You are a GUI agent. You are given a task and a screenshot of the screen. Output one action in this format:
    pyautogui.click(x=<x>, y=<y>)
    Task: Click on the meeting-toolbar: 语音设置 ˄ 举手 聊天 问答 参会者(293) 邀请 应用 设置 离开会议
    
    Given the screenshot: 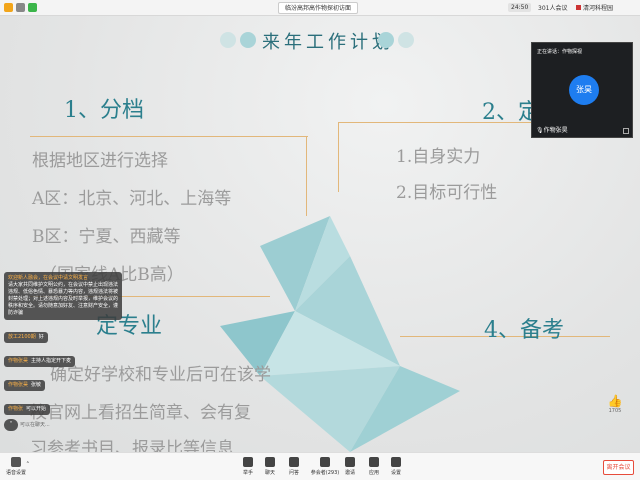 What is the action you would take?
    pyautogui.click(x=320, y=466)
    